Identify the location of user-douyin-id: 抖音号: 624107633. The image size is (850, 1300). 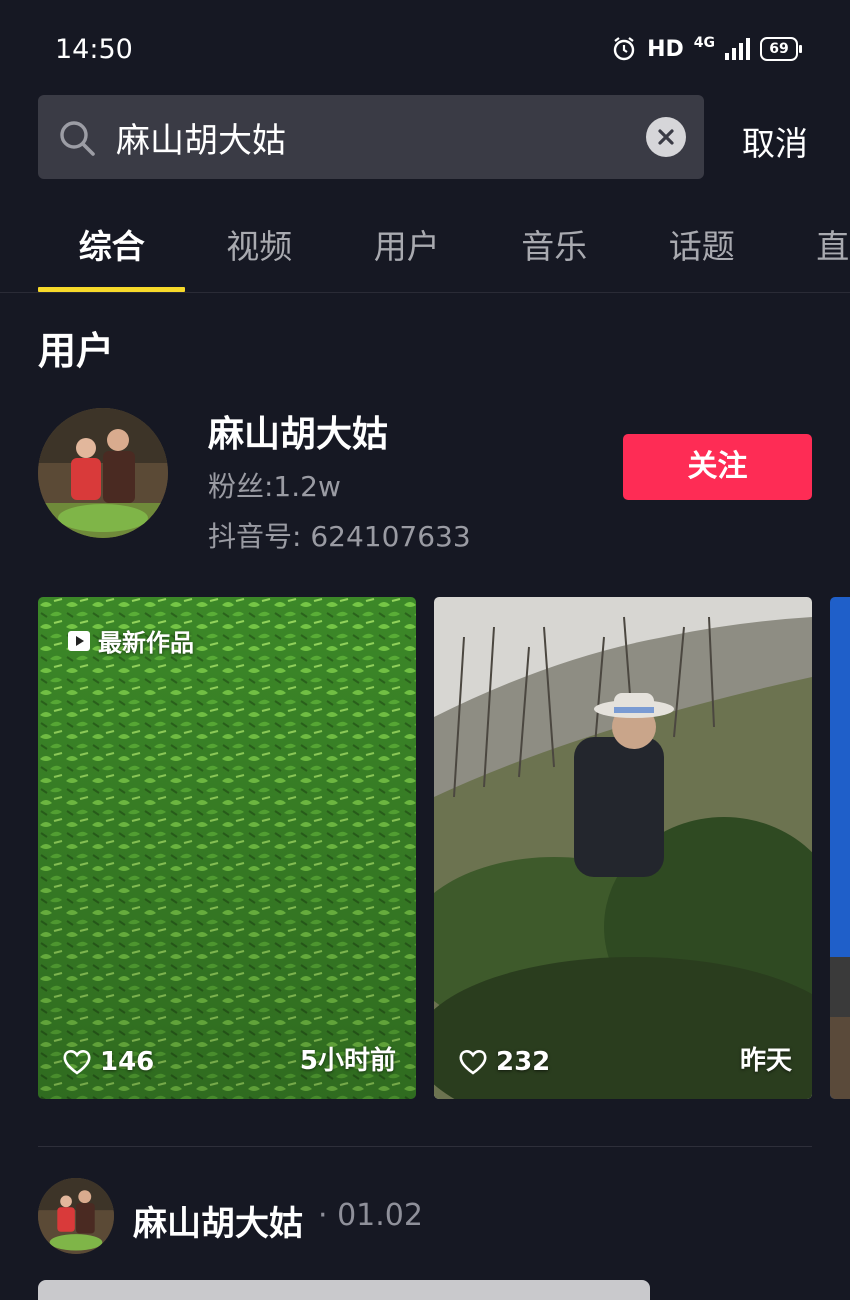
(339, 535).